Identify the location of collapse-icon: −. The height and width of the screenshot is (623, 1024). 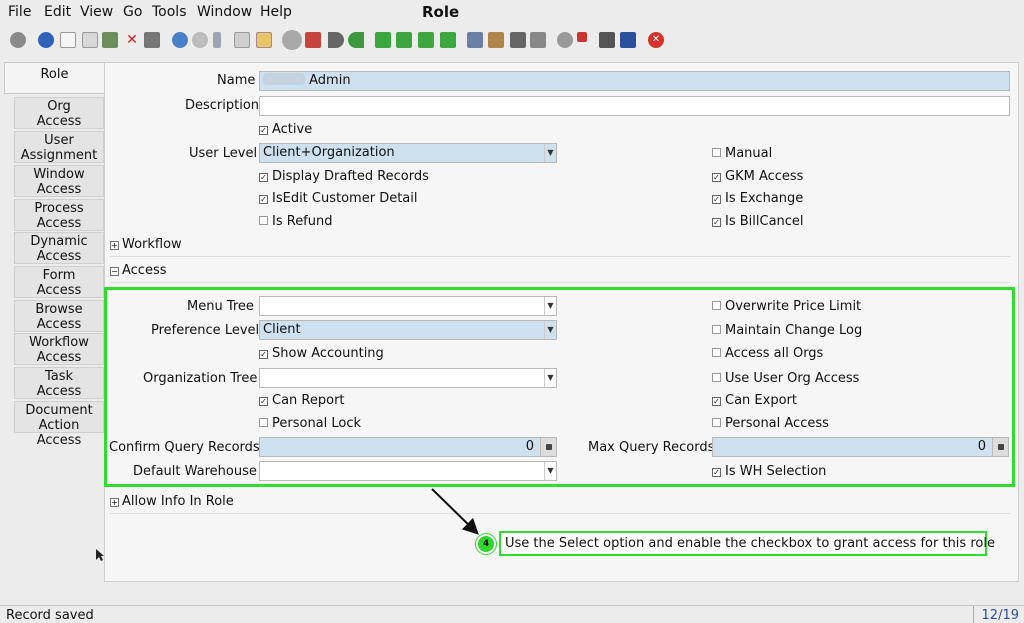
(114, 271).